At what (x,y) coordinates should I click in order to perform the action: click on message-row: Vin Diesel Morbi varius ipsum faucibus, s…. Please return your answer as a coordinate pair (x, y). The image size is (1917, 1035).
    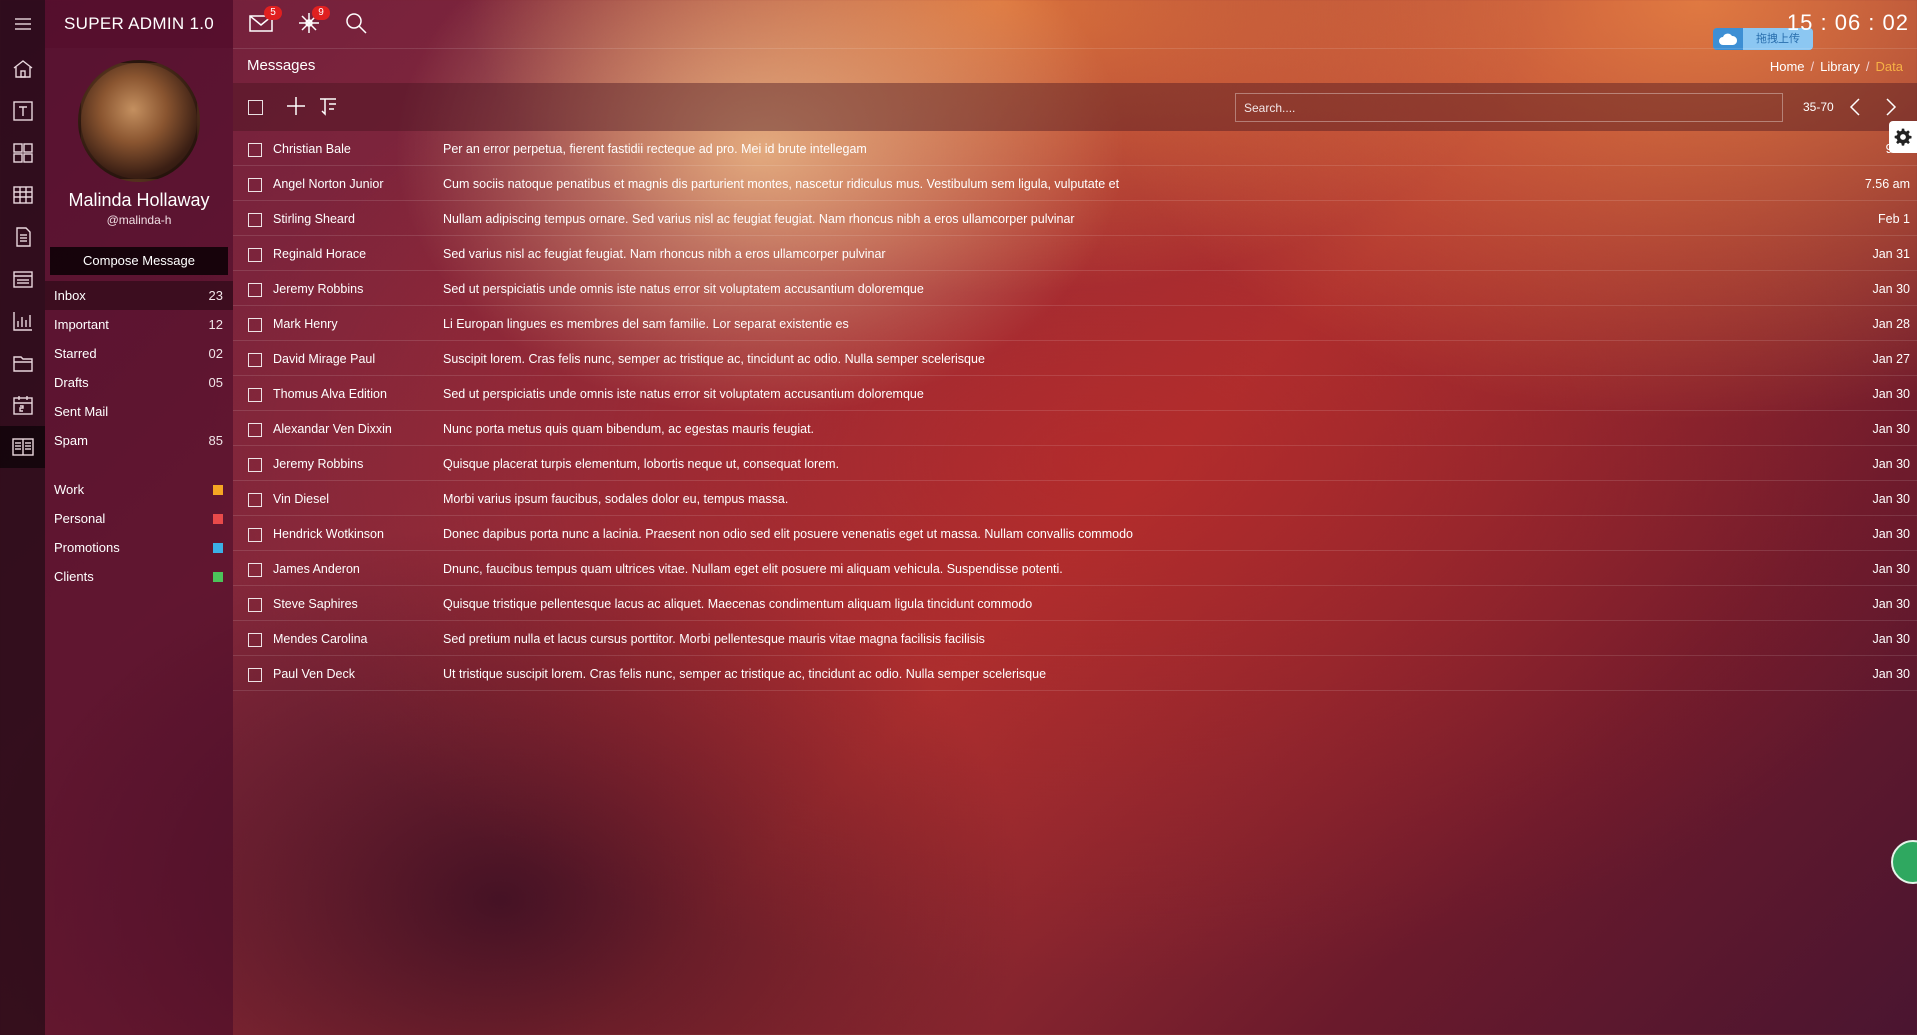
    Looking at the image, I should click on (1075, 498).